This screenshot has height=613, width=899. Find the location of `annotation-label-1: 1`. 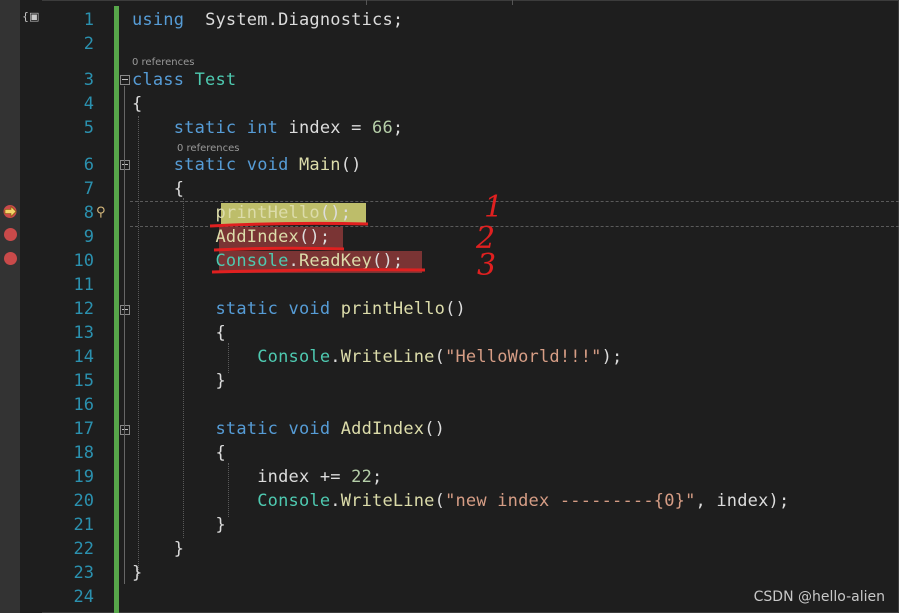

annotation-label-1: 1 is located at coordinates (494, 207).